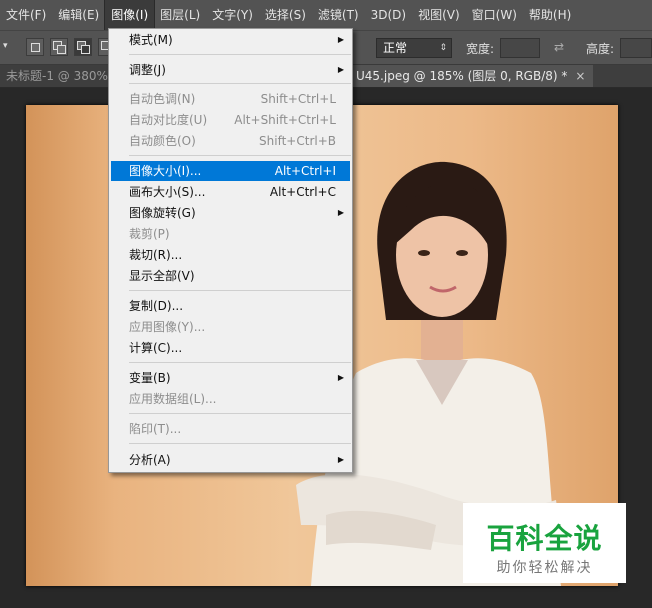 The width and height of the screenshot is (652, 608). I want to click on menu-item-canvas-size: 画布大小(S)... Alt+Ctrl+C, so click(230, 192).